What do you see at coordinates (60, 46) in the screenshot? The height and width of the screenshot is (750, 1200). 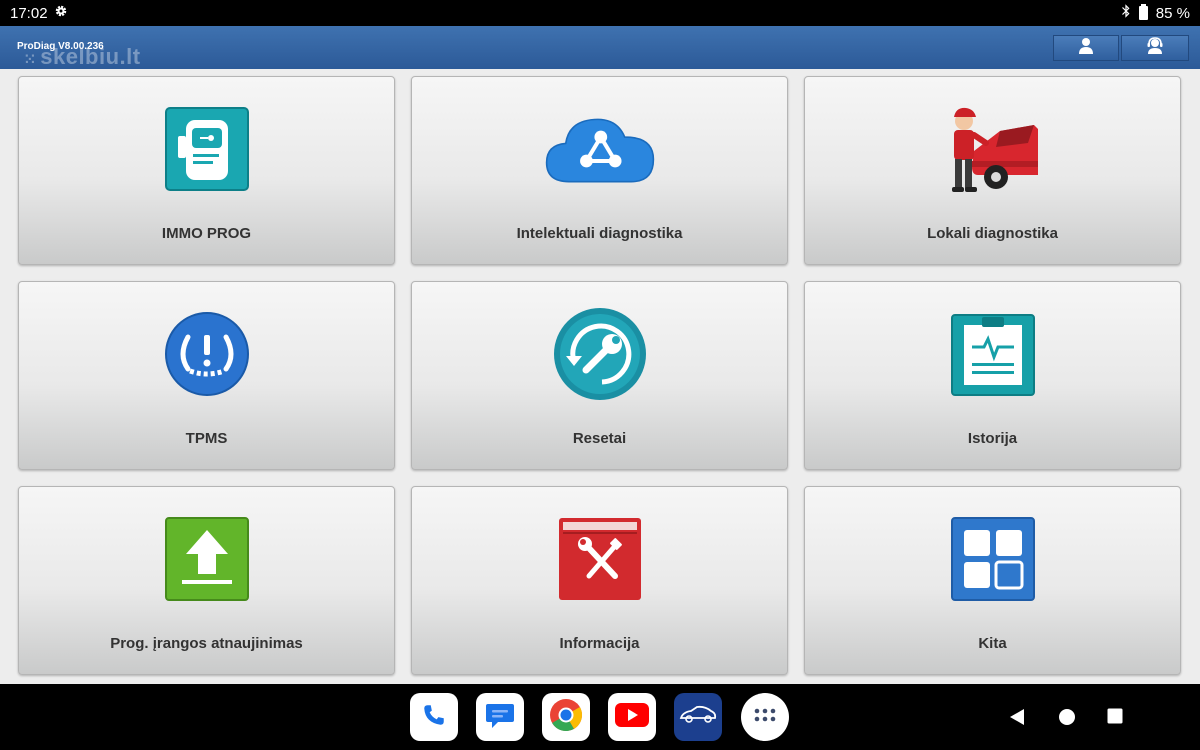 I see `app-version: ProDiag V8.00.236` at bounding box center [60, 46].